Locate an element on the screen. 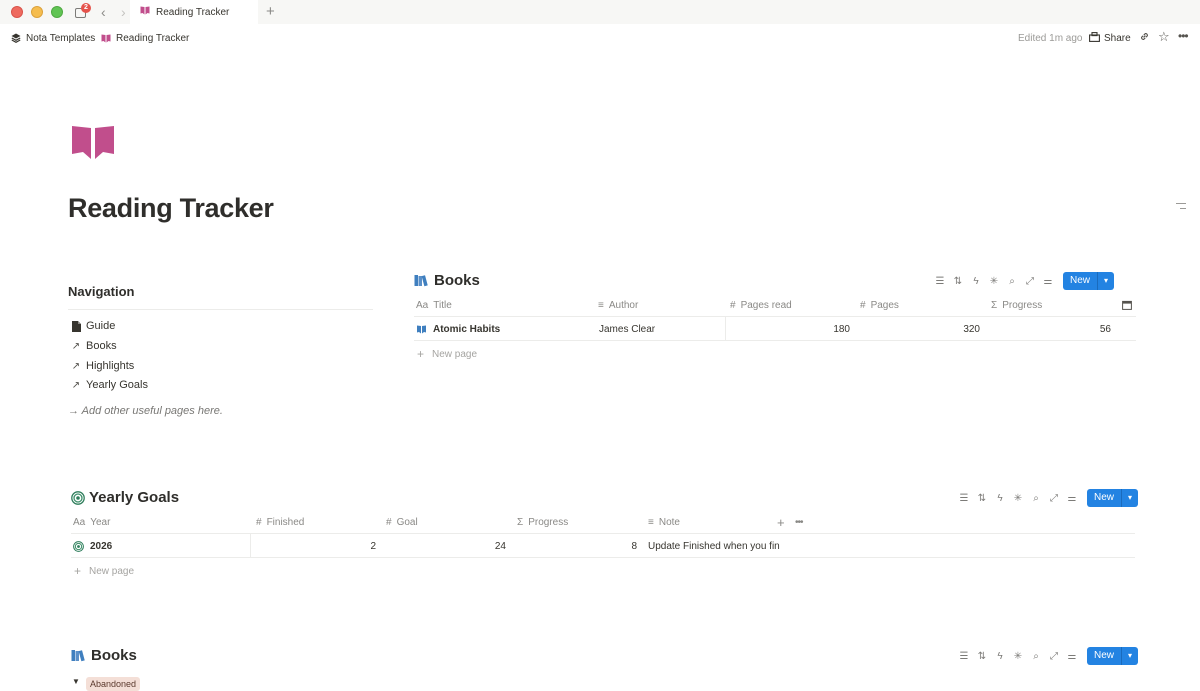  yearly-goals-db-title: Yearly Goals is located at coordinates (125, 497).